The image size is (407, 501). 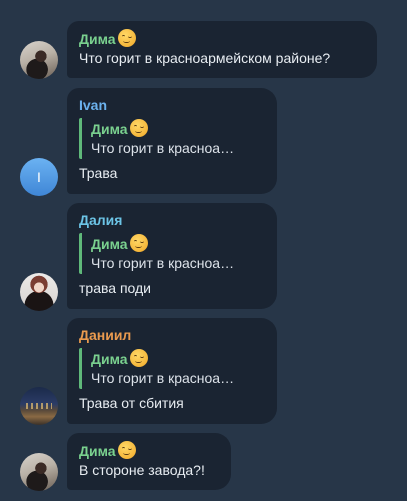 I want to click on message-text: Трава от сбития, so click(x=131, y=403).